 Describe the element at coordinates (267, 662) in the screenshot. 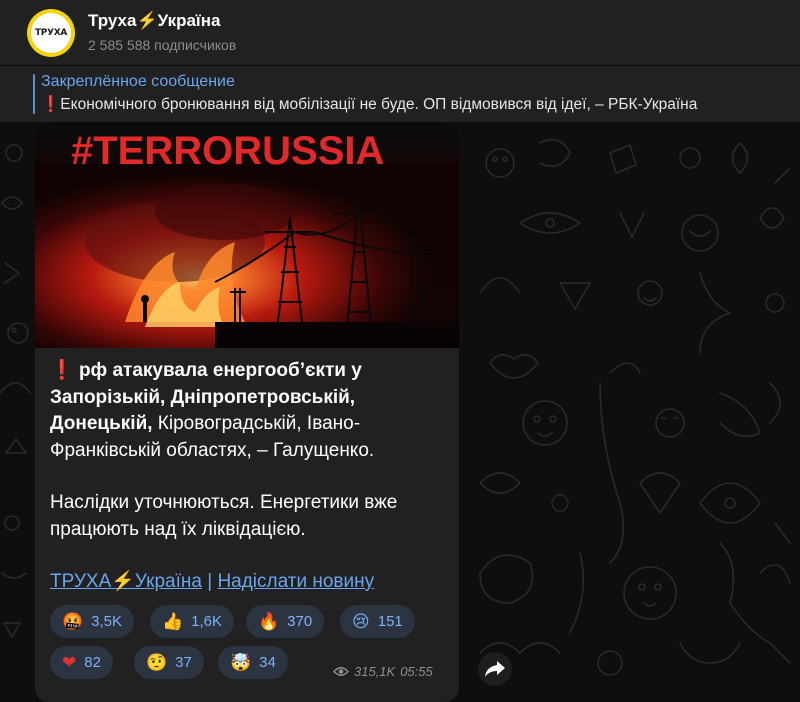

I see `reaction-count: 34` at that location.